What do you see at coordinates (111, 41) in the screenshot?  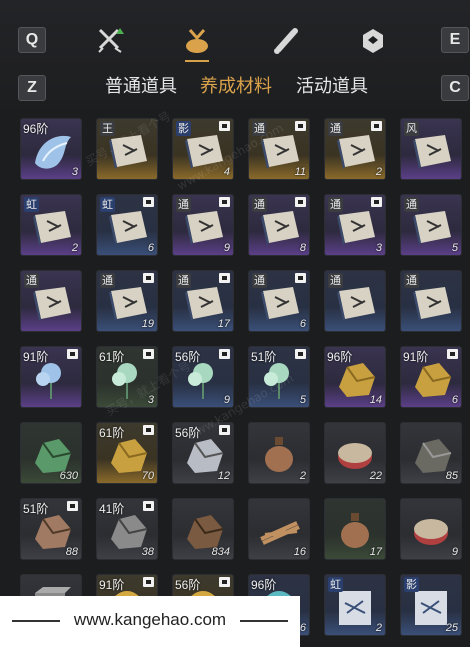 I see `tab-equipment` at bounding box center [111, 41].